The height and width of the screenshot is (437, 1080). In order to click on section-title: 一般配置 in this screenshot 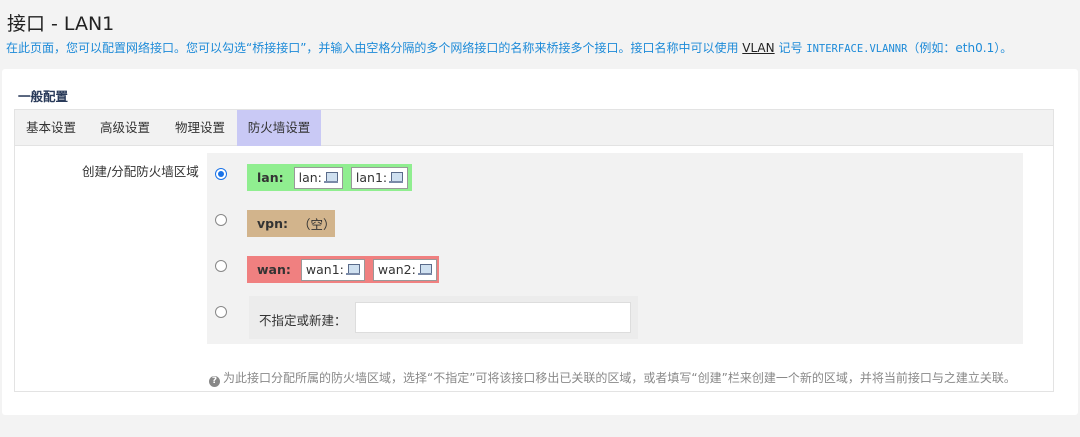, I will do `click(43, 96)`.